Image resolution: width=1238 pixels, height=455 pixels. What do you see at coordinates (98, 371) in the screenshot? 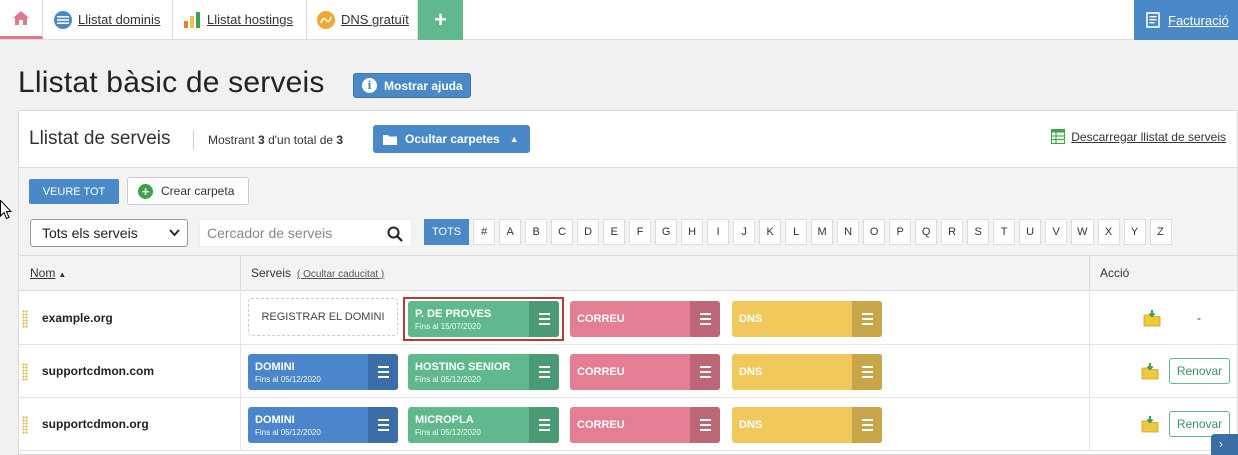
I see `service-name: supportcdmon.com` at bounding box center [98, 371].